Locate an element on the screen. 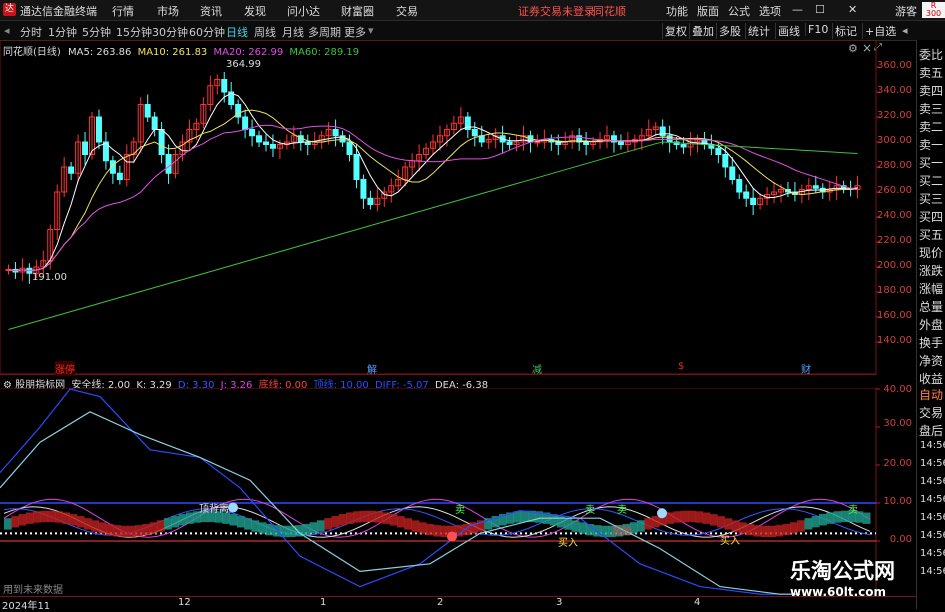 Image resolution: width=945 pixels, height=612 pixels. menu-item-function: 功能 is located at coordinates (677, 11).